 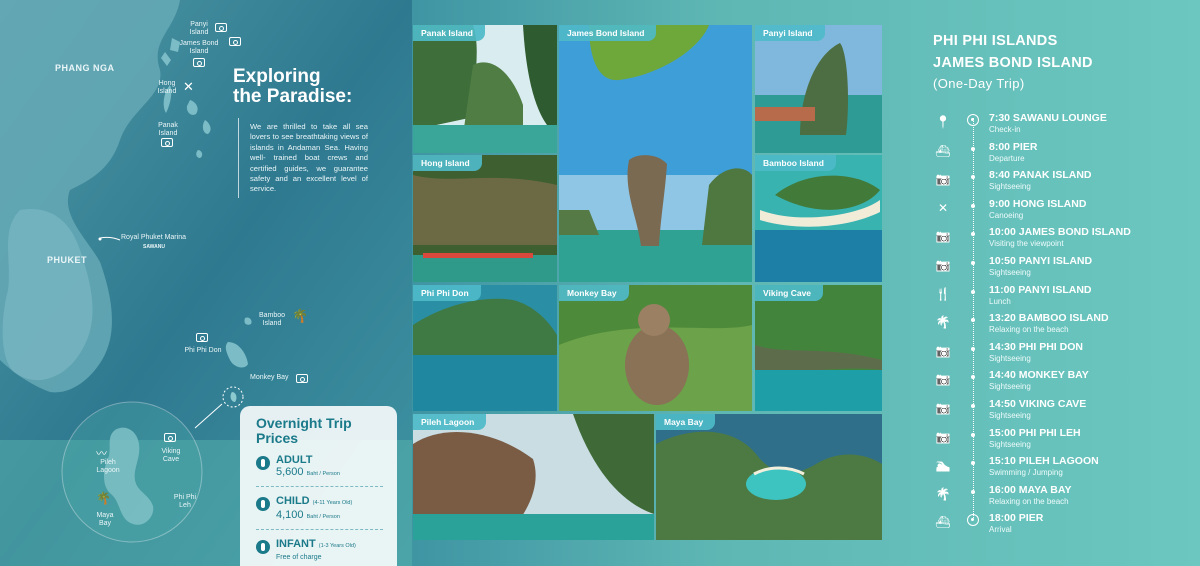 I want to click on price-row-adult: ADULT 5,600 Baht / Person, so click(x=319, y=467).